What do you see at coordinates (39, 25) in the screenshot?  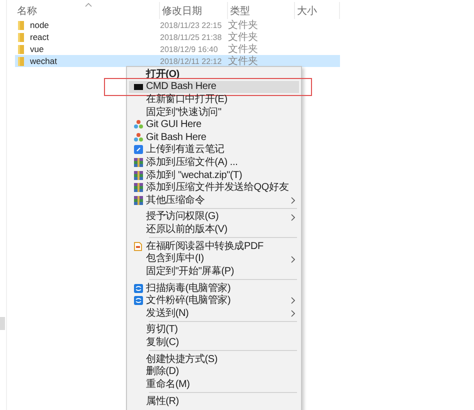 I see `file-name: node` at bounding box center [39, 25].